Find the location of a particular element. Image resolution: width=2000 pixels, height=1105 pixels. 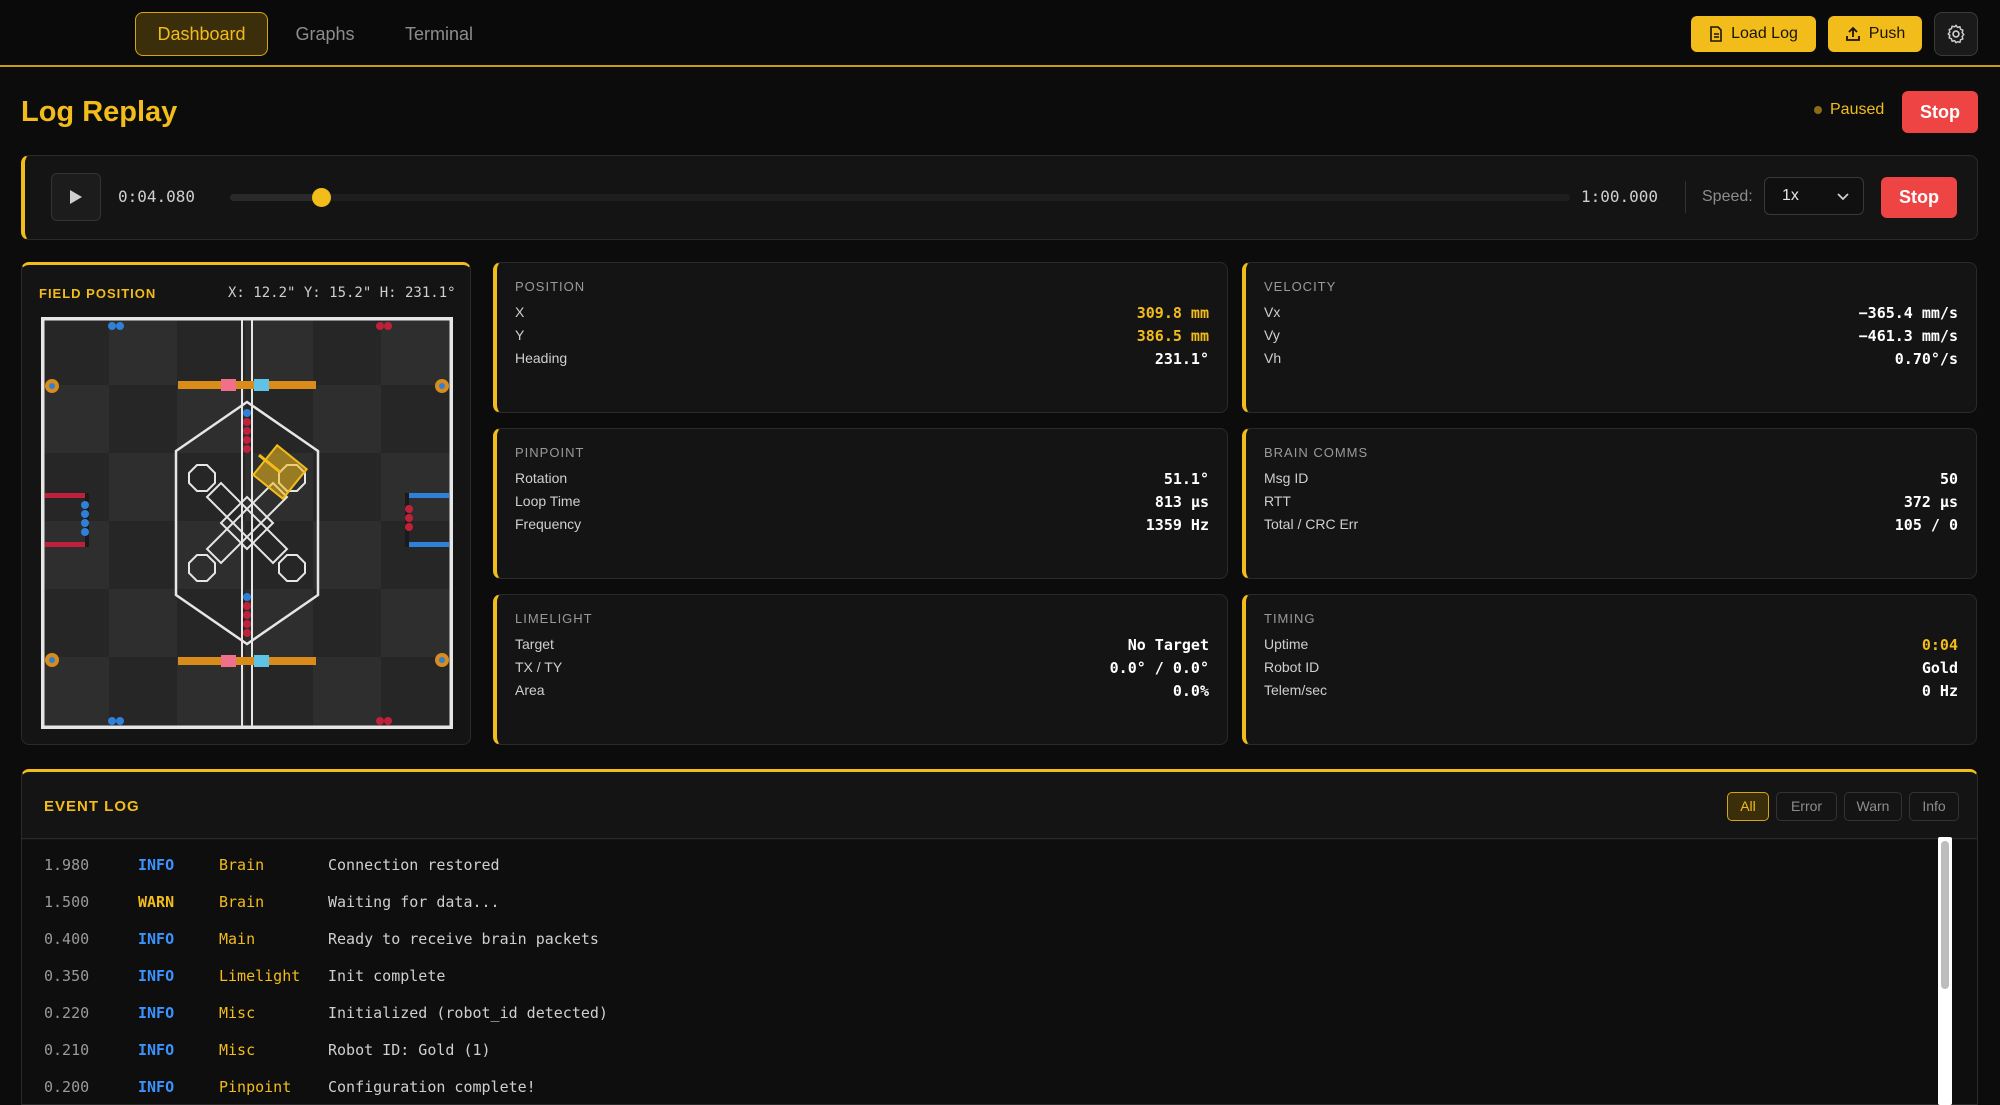

timing-row: Robot ID Gold is located at coordinates (1611, 670).